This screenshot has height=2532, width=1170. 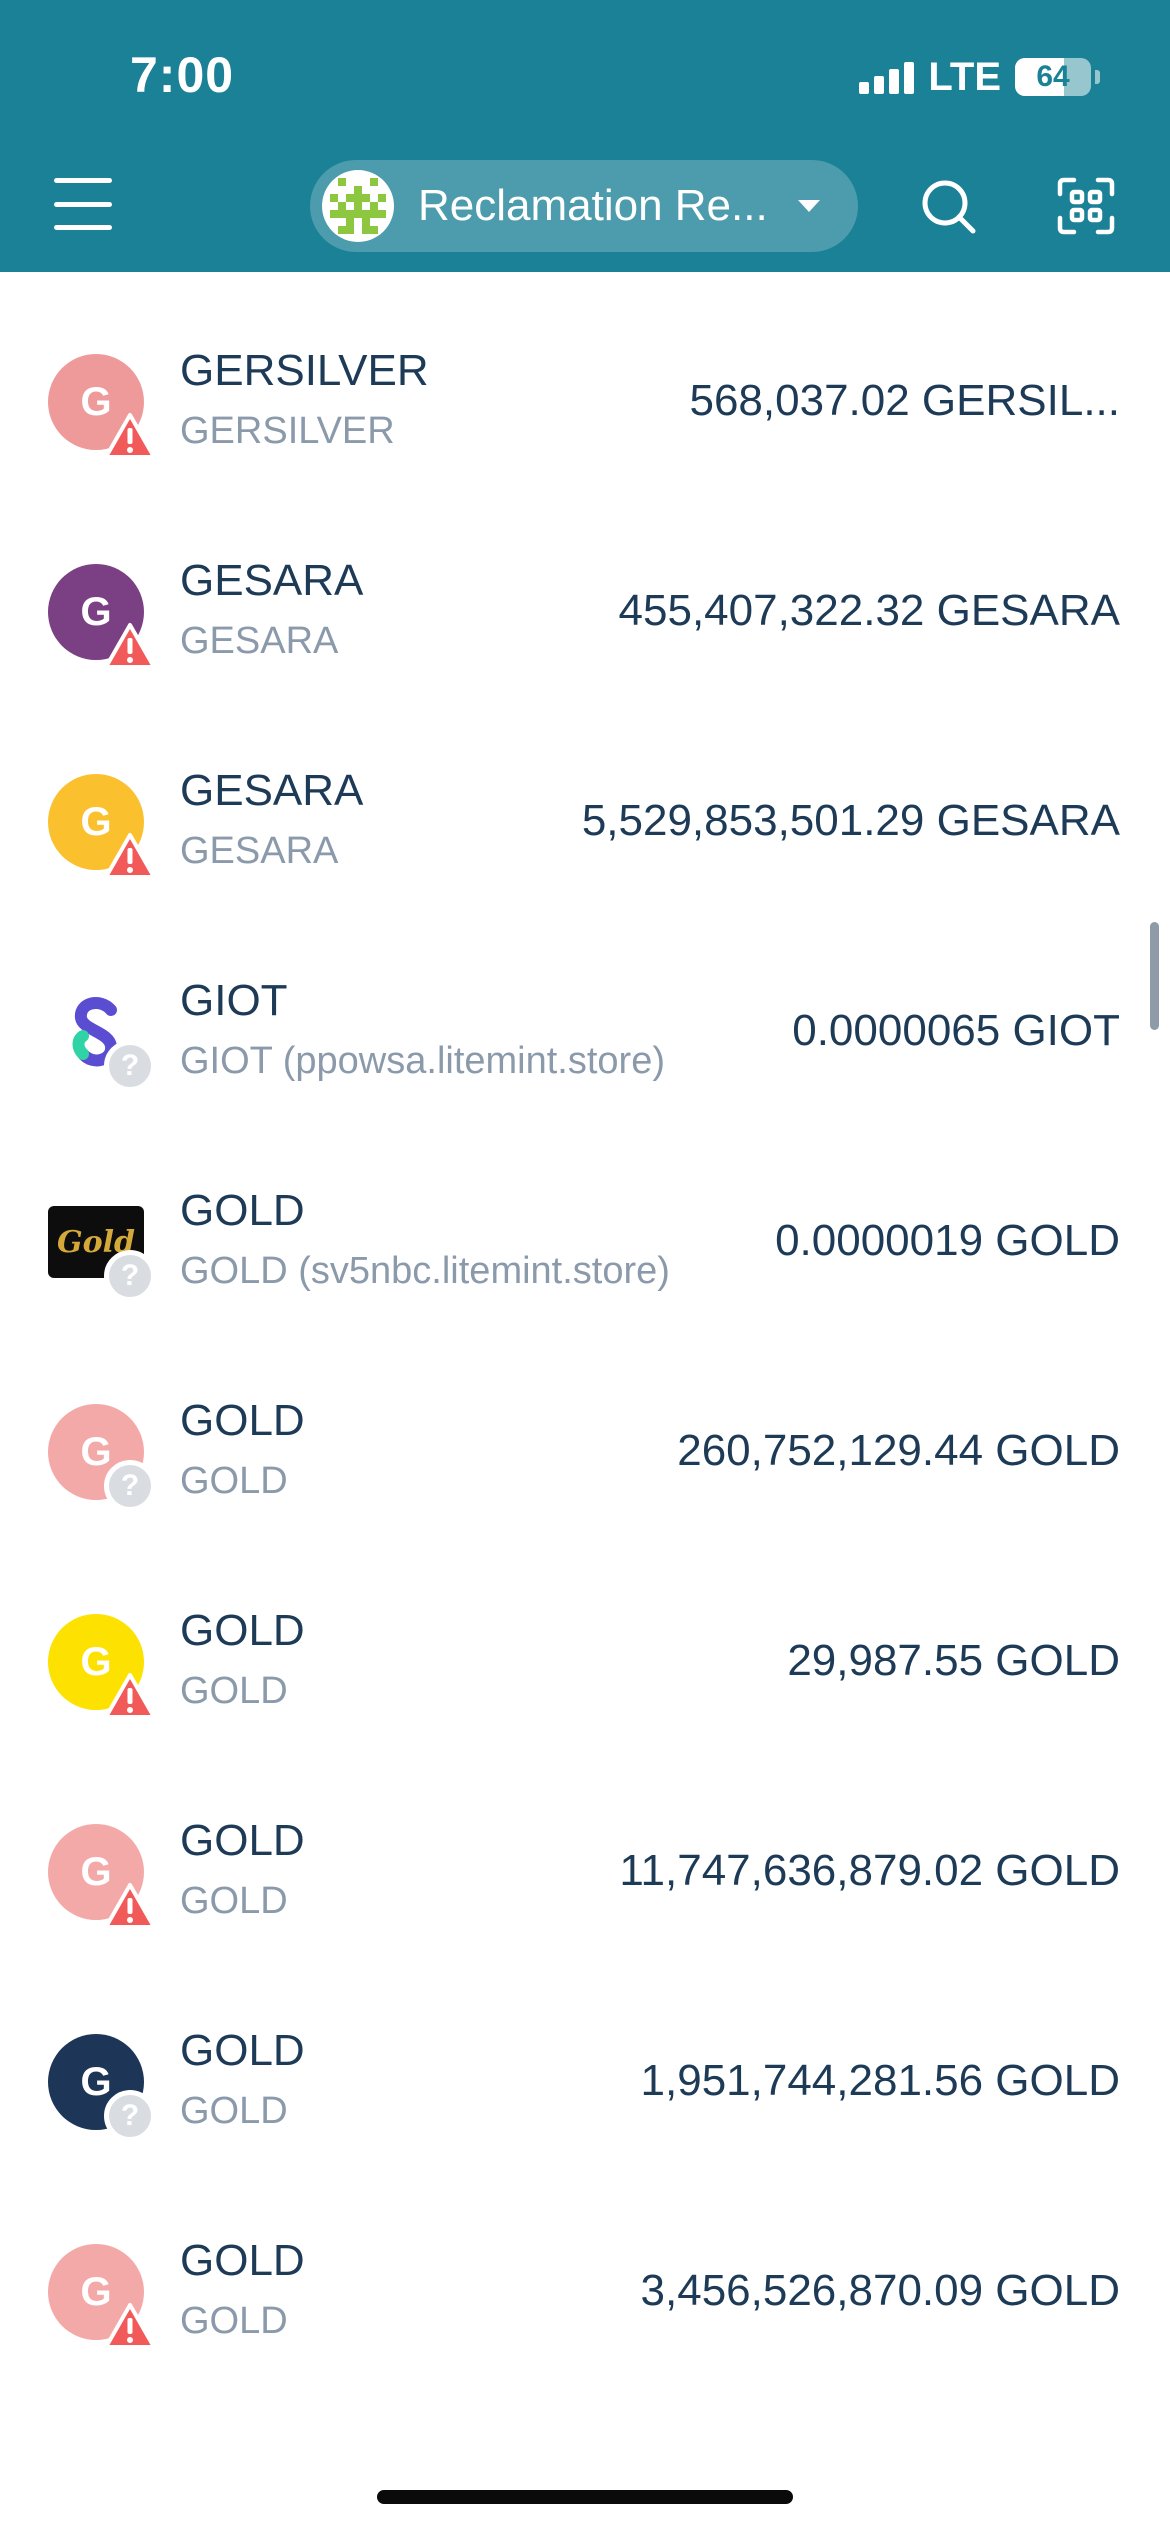 I want to click on asset-row: G GOLD GOLD 3,456,526,870.09 GOLD, so click(x=585, y=2267).